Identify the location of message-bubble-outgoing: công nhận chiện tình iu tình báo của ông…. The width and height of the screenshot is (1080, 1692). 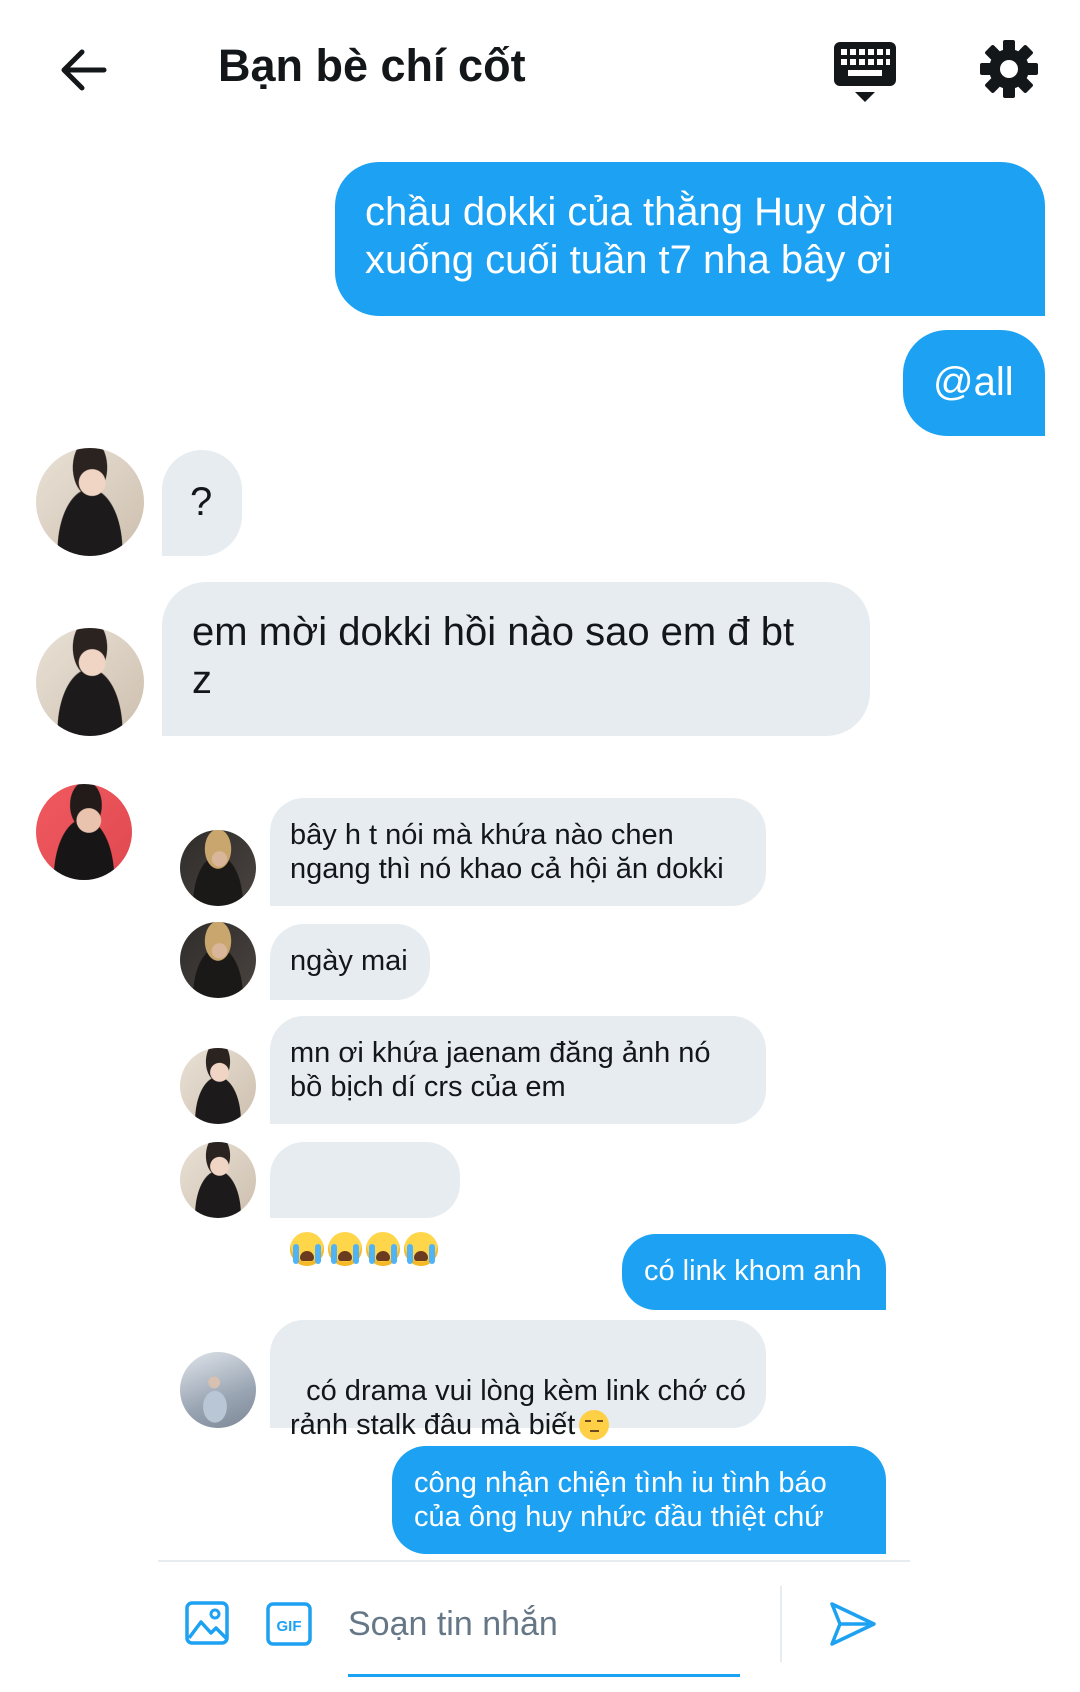
(639, 1500).